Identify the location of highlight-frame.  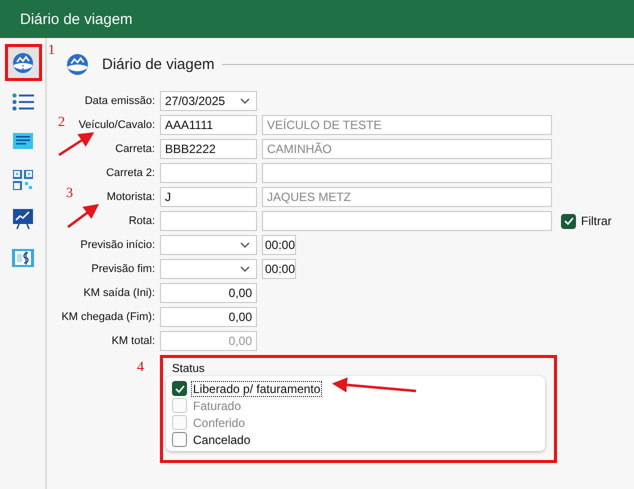
(23, 62).